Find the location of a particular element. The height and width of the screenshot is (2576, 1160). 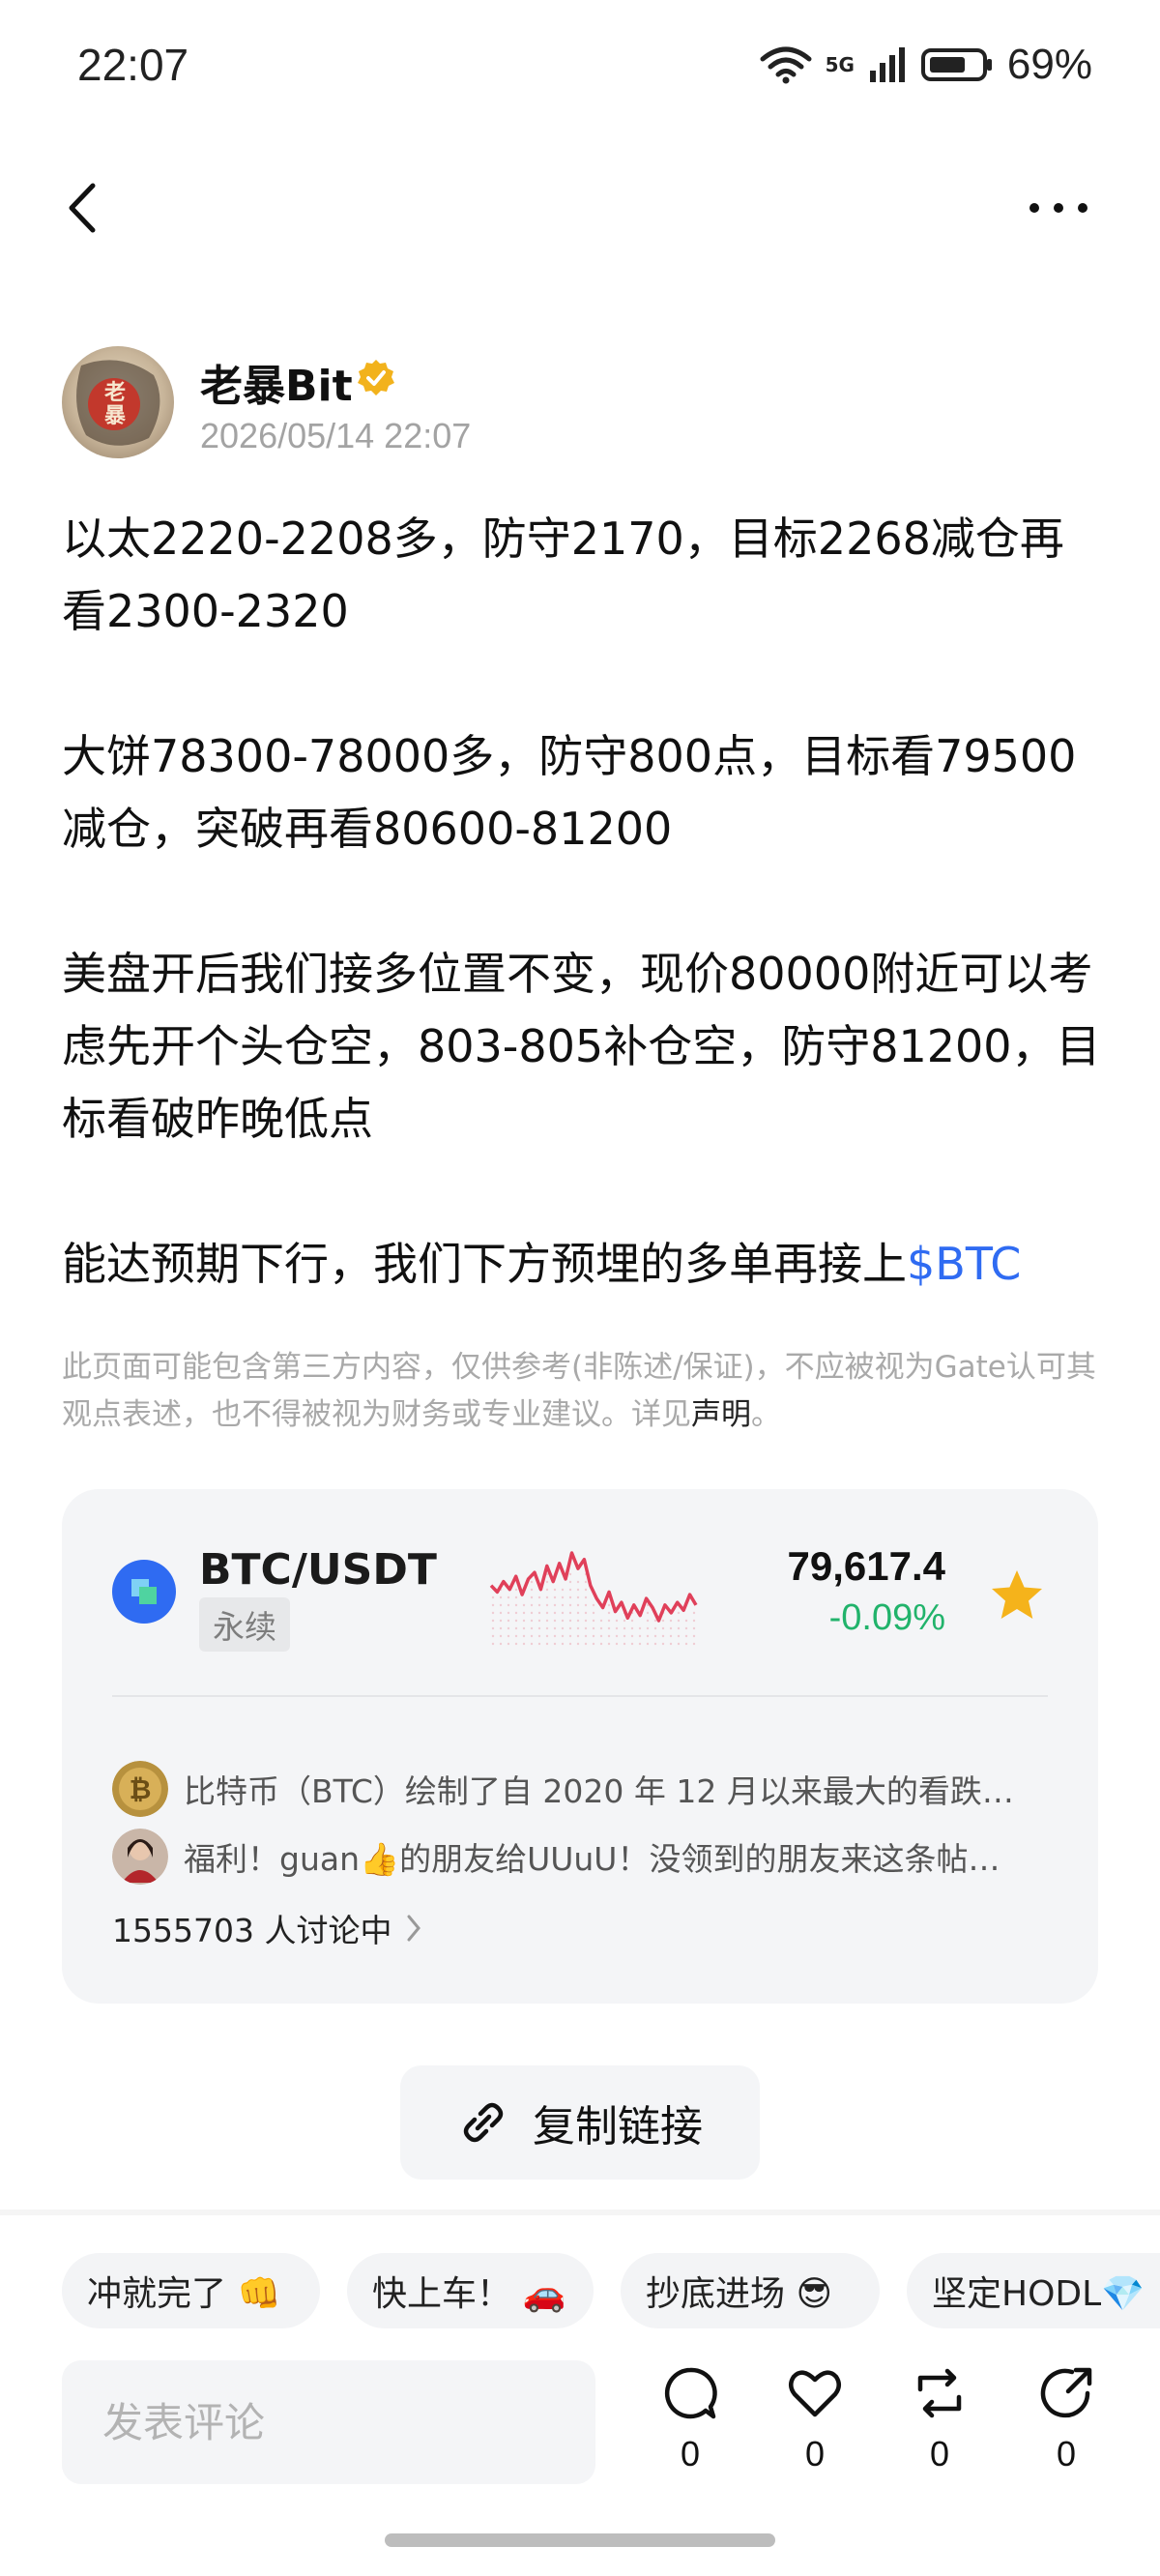

author-avatar: 老暴 is located at coordinates (118, 402).